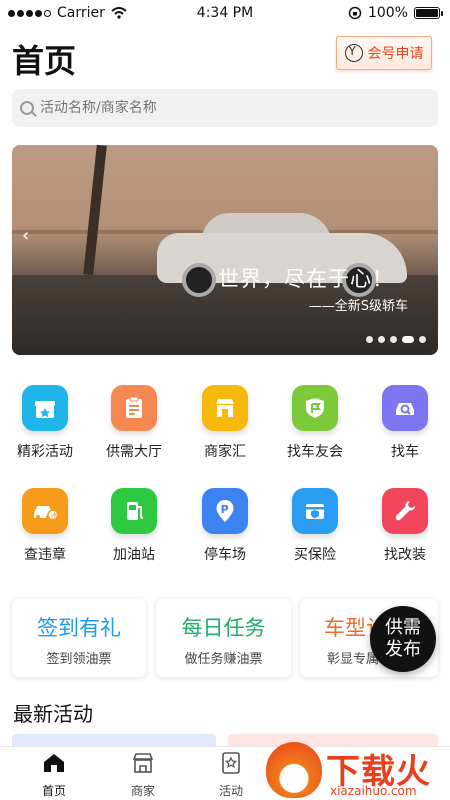  I want to click on grid-label: 停车场, so click(225, 555).